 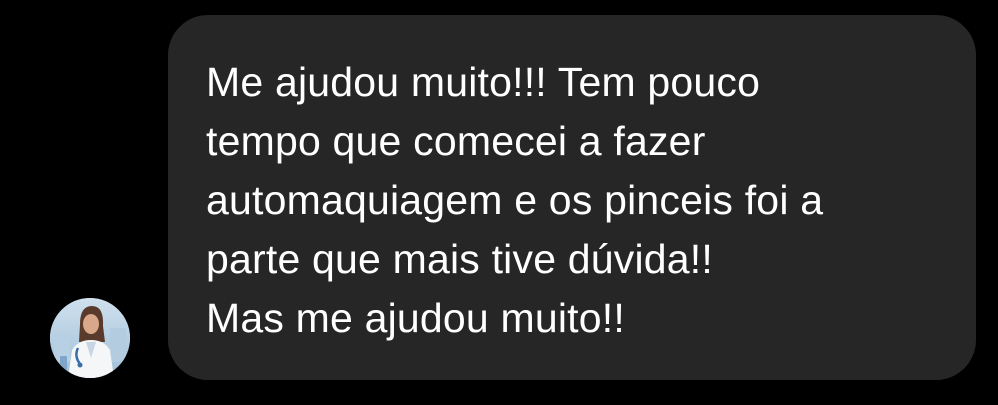 What do you see at coordinates (459, 259) in the screenshot?
I see `message-line: parte que mais tive dúvida!!` at bounding box center [459, 259].